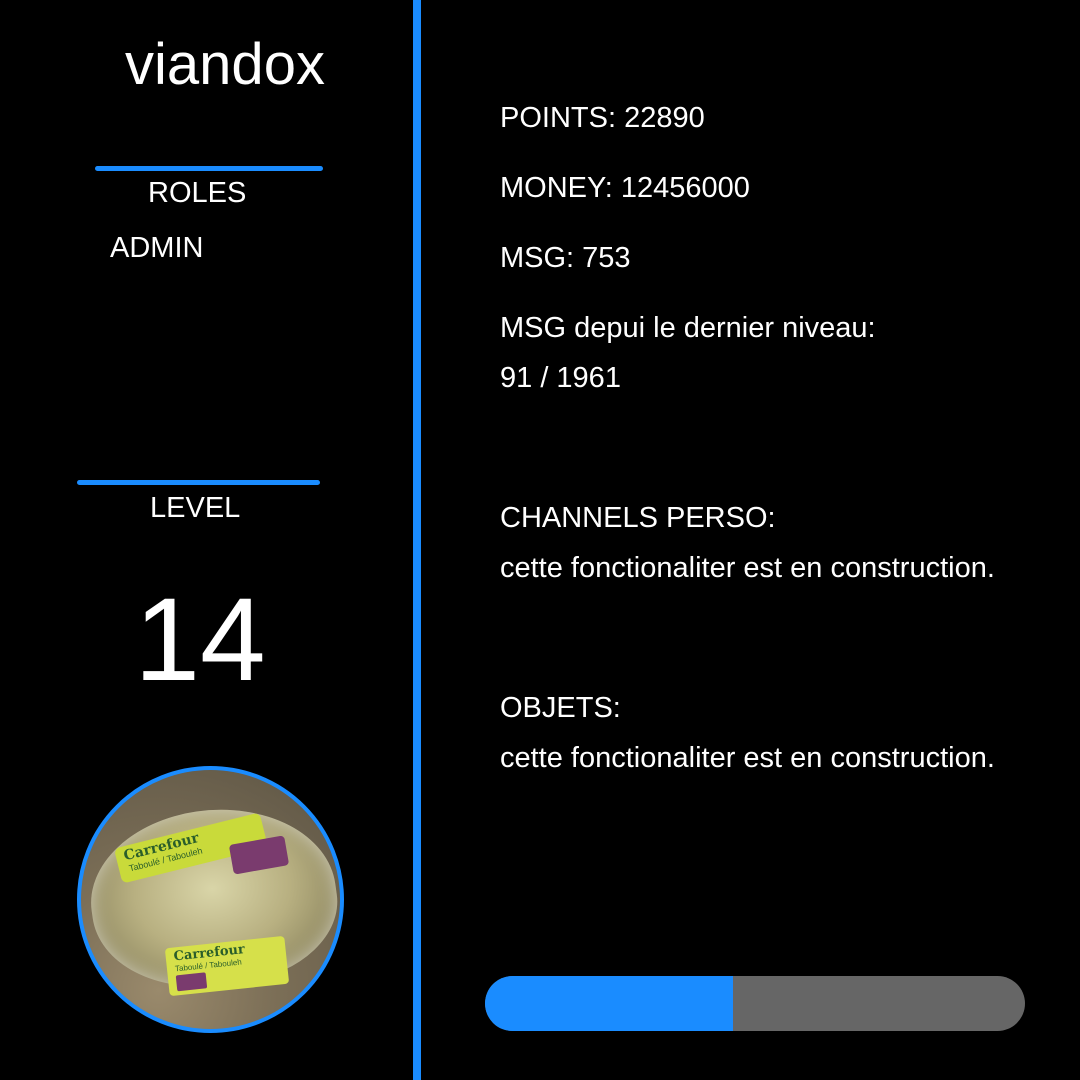 This screenshot has width=1080, height=1080. Describe the element at coordinates (560, 708) in the screenshot. I see `objects-label: OBJETS:` at that location.